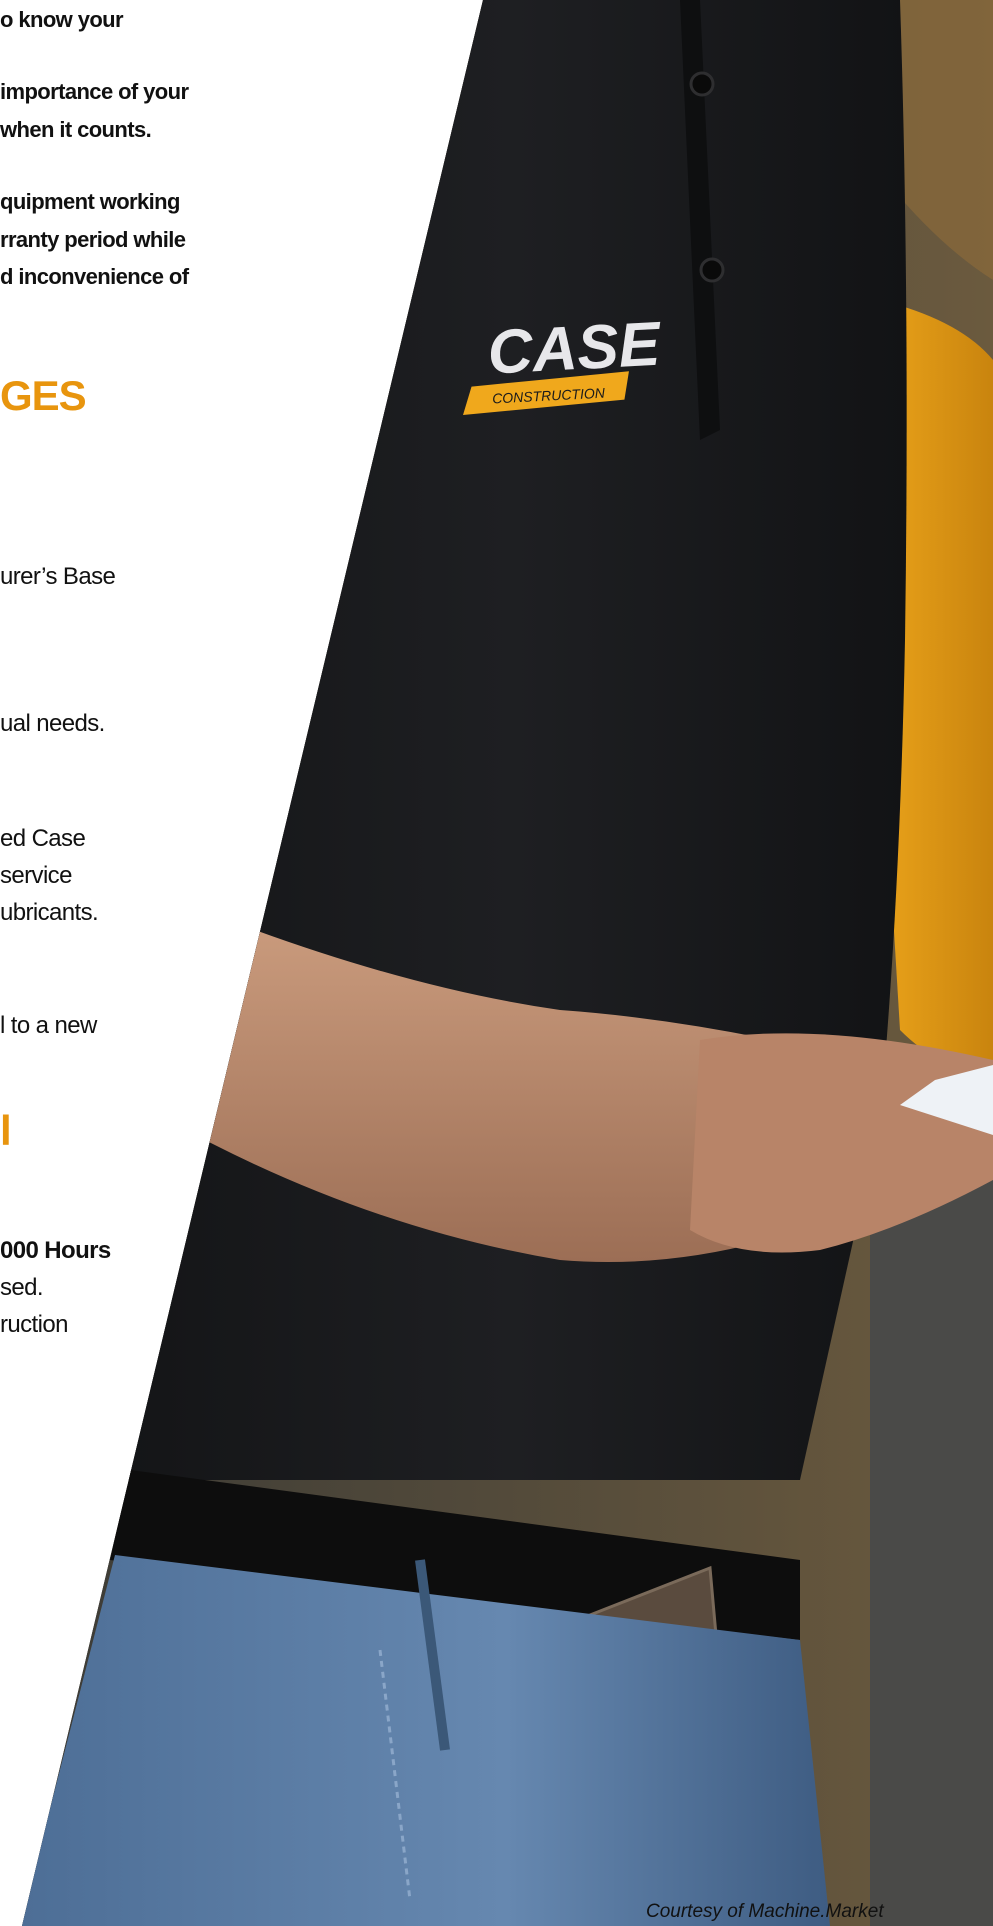  Describe the element at coordinates (574, 349) in the screenshot. I see `logo-text: CASE` at that location.